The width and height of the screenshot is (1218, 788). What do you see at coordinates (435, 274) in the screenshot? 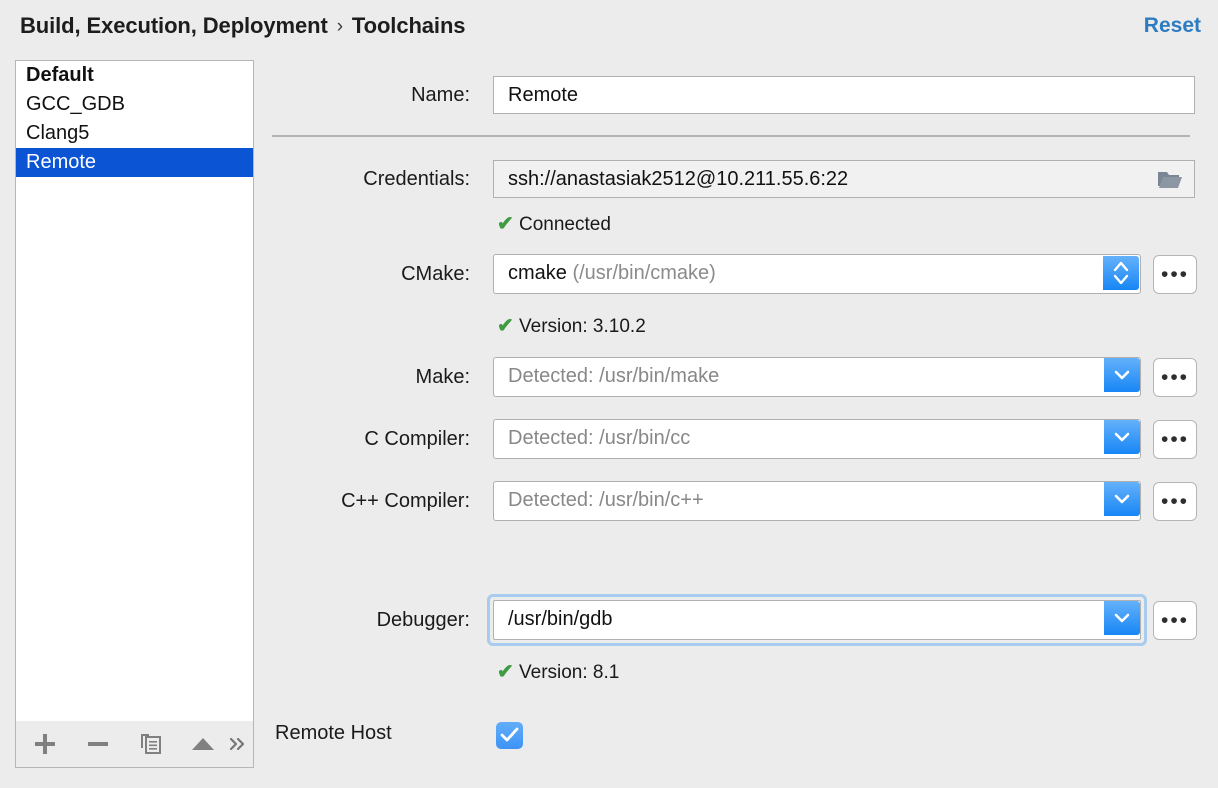
I see `cmake-label: CMake:` at bounding box center [435, 274].